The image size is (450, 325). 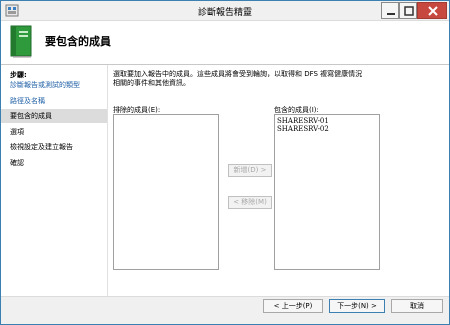 I want to click on step-item-confirm: 確認, so click(x=17, y=163).